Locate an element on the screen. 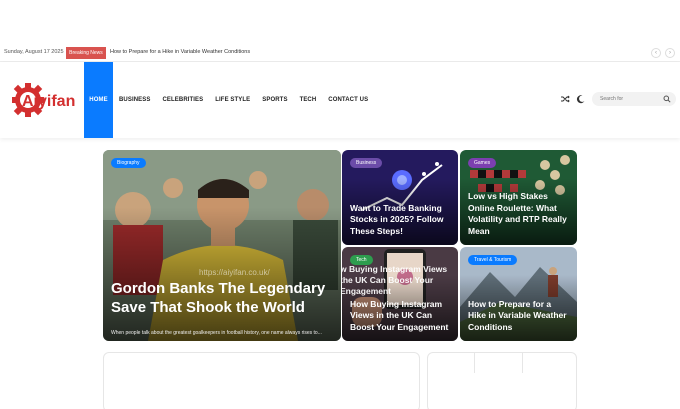  travel-category-badge: Travel & Tourism is located at coordinates (493, 260).